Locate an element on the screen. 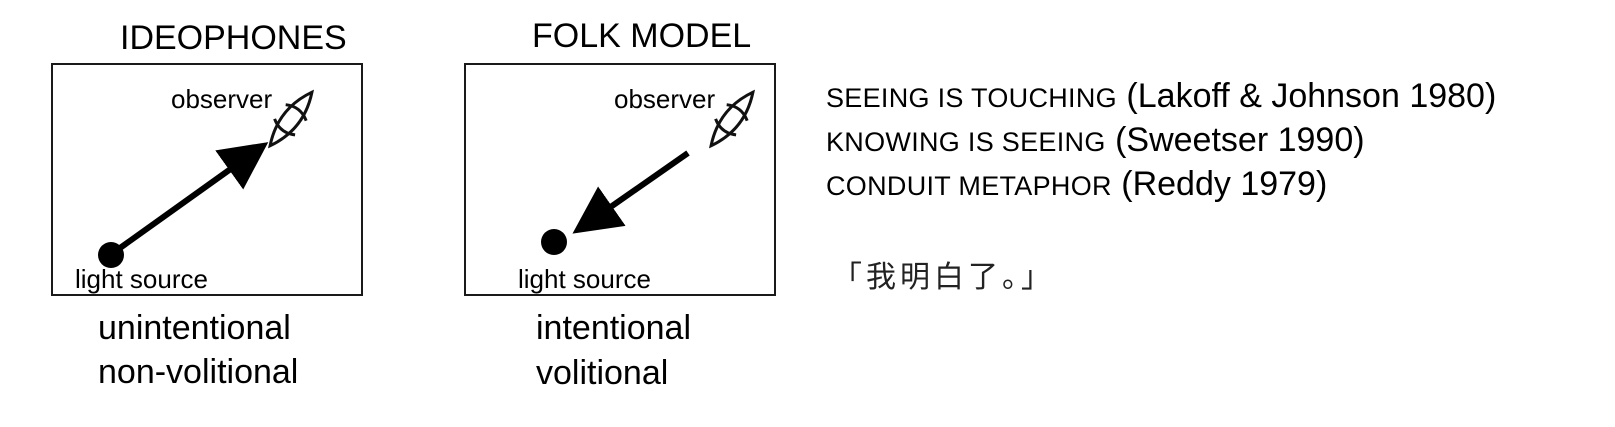 Image resolution: width=1615 pixels, height=427 pixels. metaphor-citation: (Sweetser 1990) is located at coordinates (1240, 140).